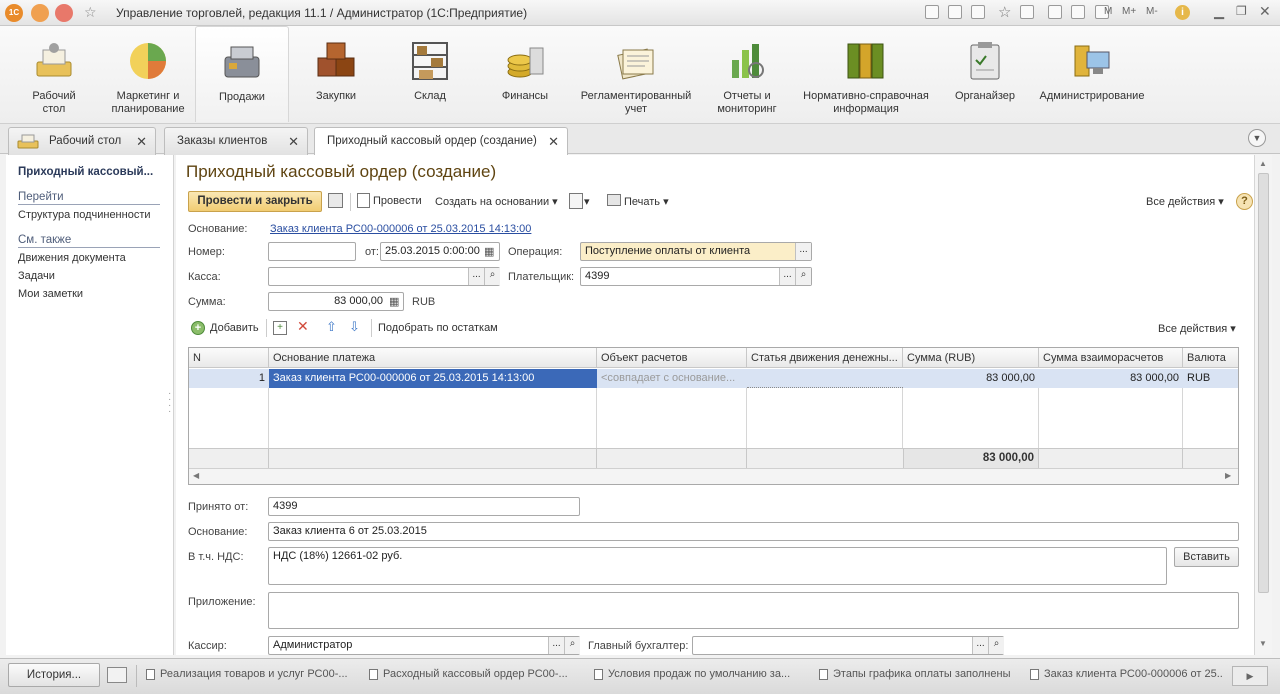  I want to click on insert-button: Вставить, so click(1206, 557).